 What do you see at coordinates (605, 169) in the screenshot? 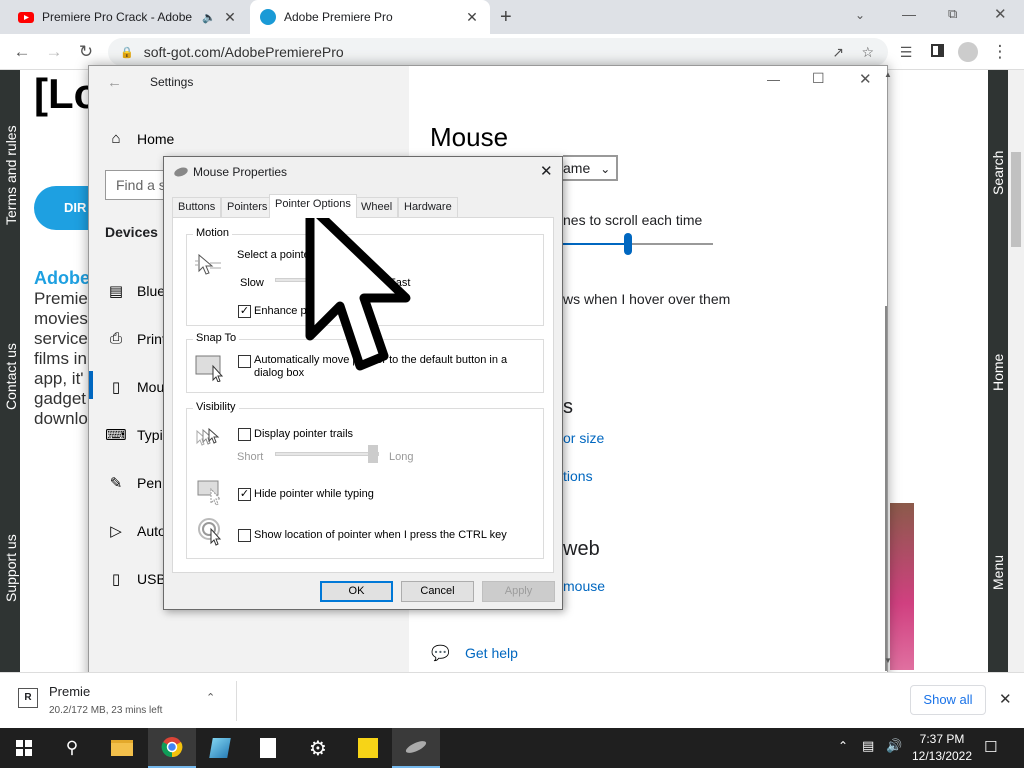
I see `chevron-down-icon: ⌄` at bounding box center [605, 169].